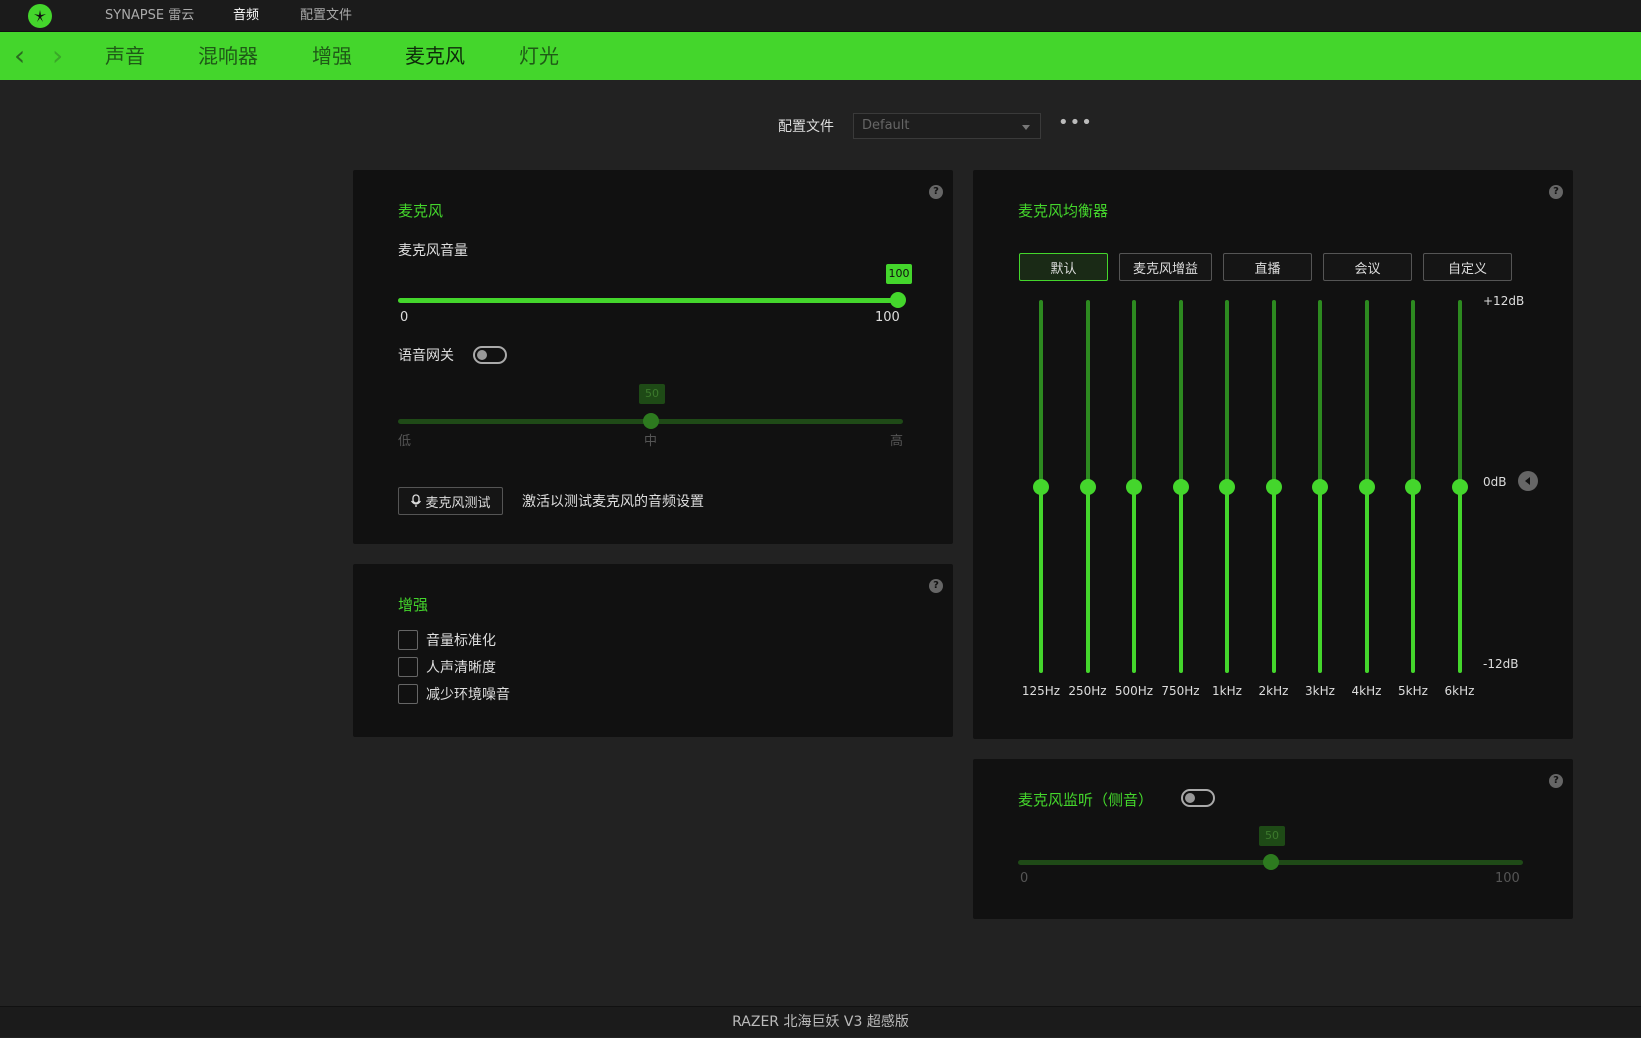 Image resolution: width=1641 pixels, height=1038 pixels. Describe the element at coordinates (408, 694) in the screenshot. I see `noise-reduction-checkbox` at that location.